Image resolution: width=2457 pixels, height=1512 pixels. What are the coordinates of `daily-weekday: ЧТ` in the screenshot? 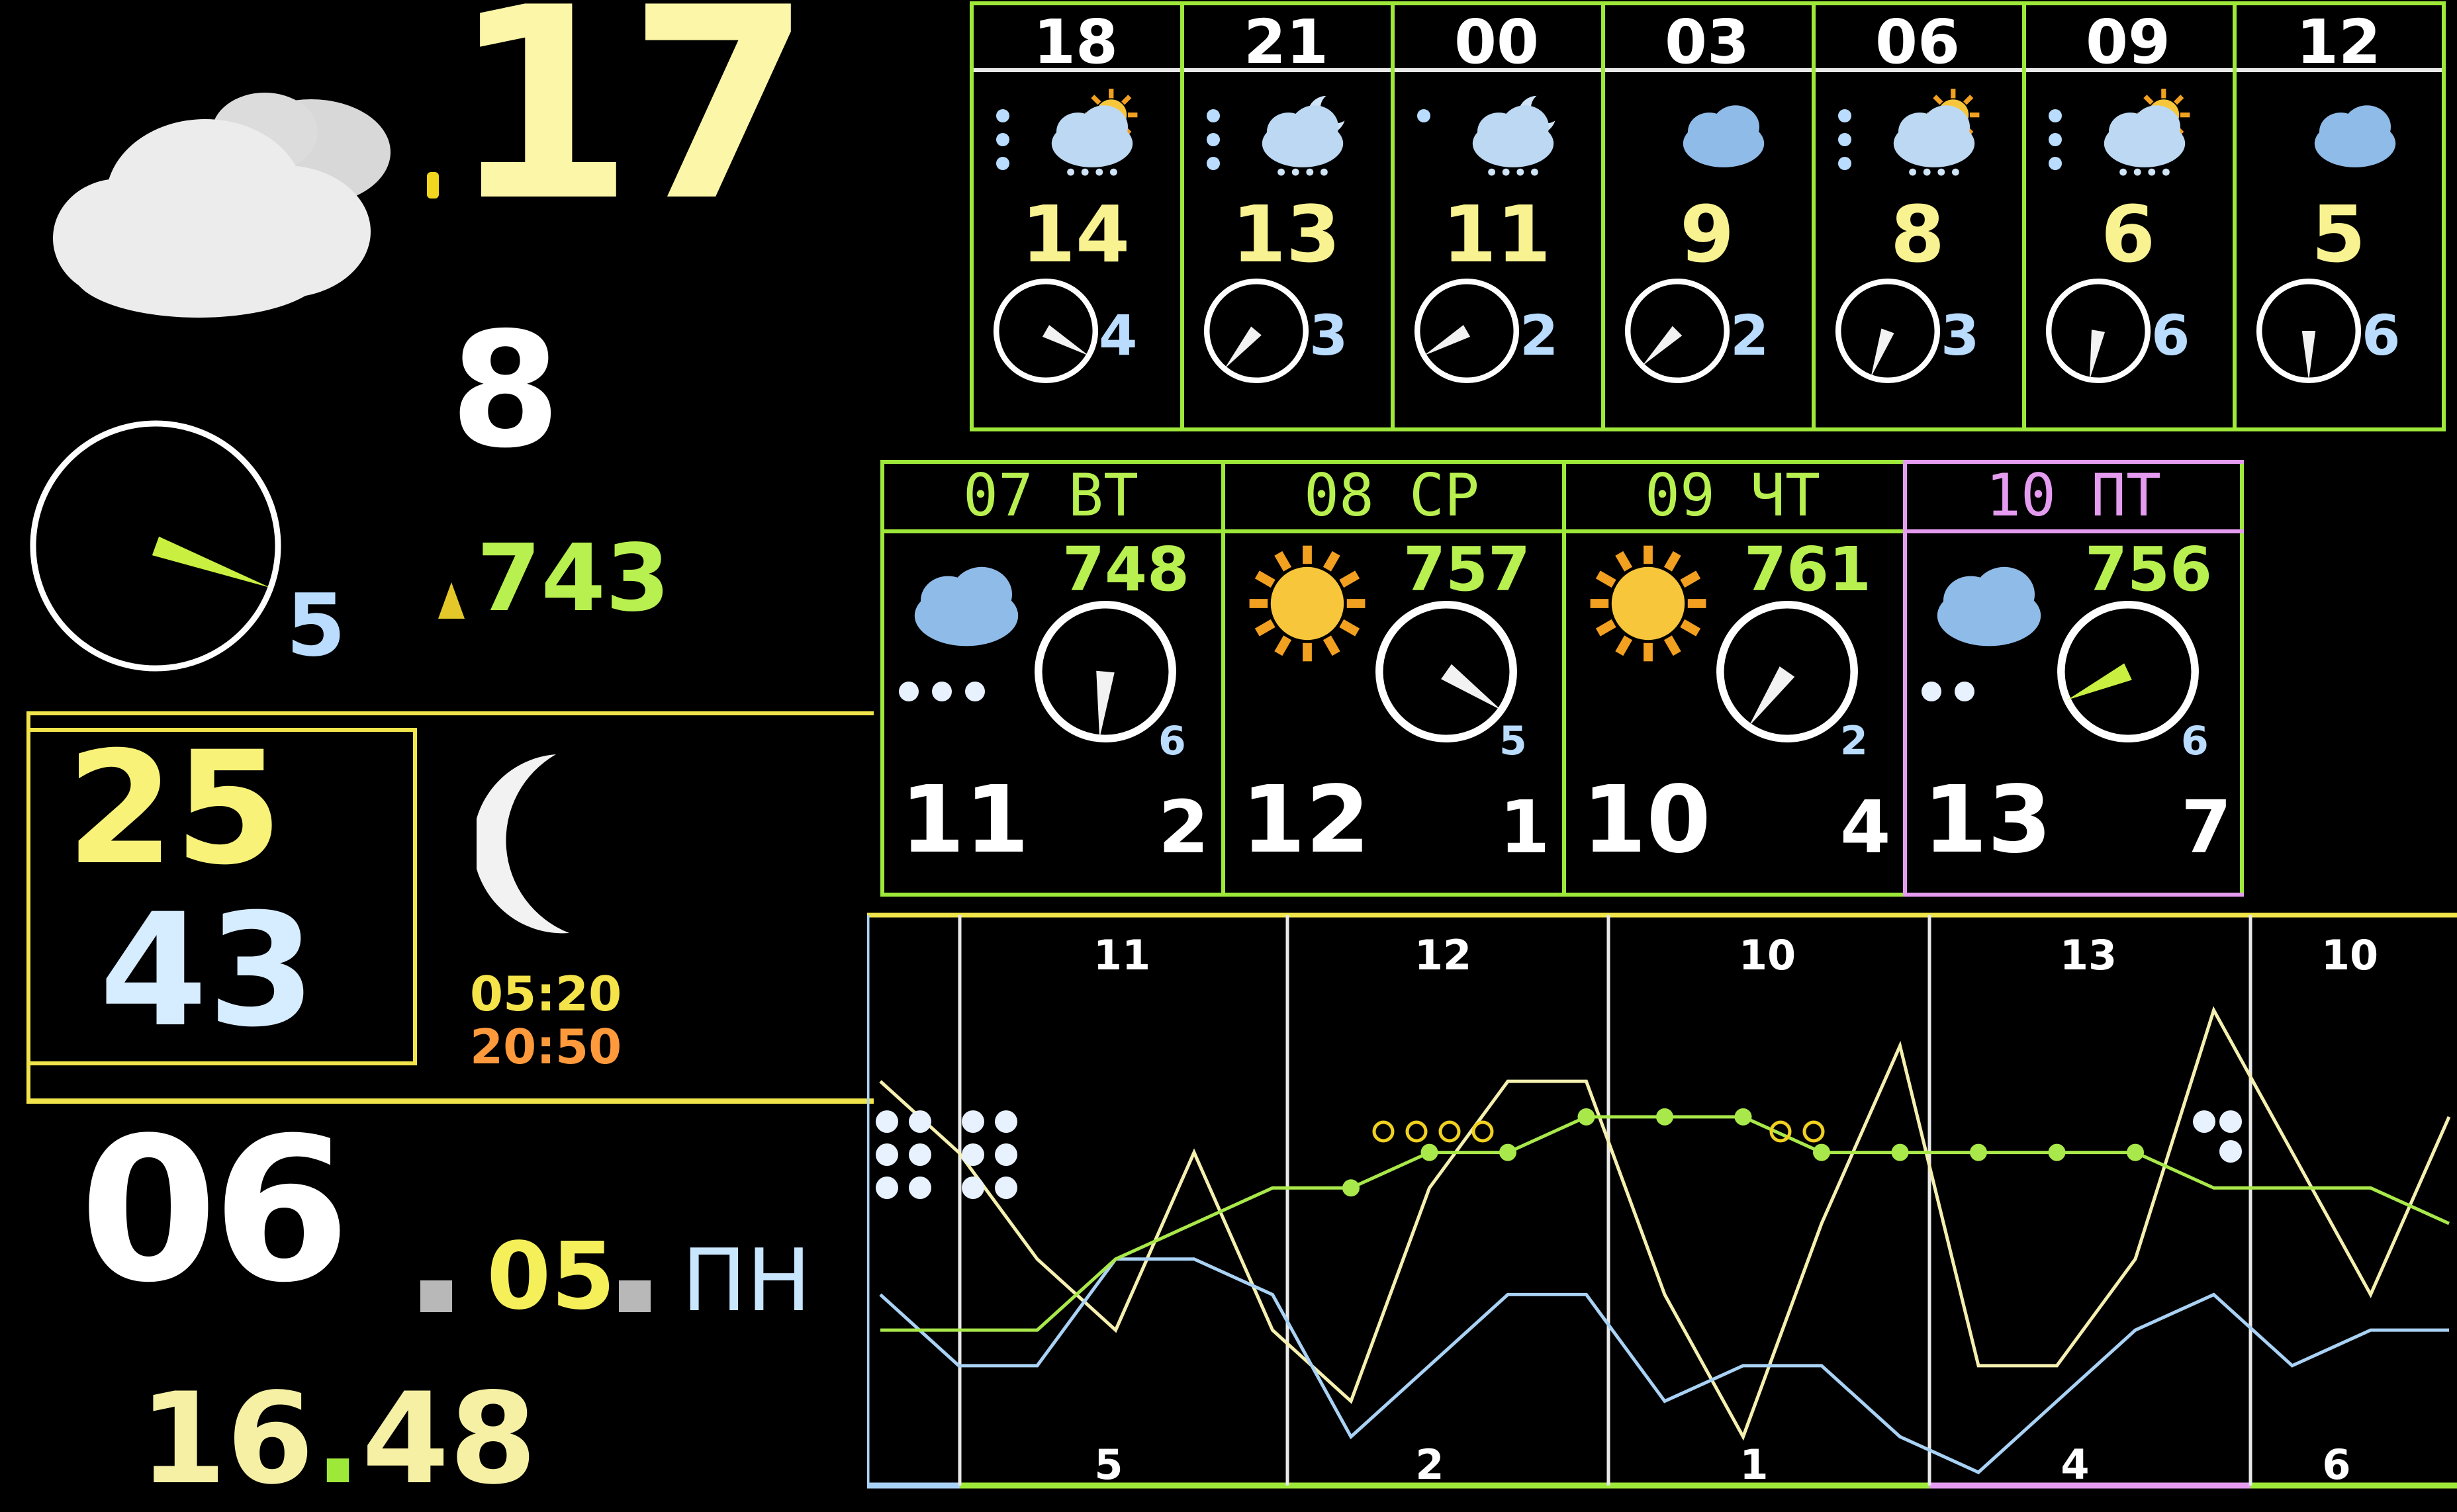 It's located at (1784, 495).